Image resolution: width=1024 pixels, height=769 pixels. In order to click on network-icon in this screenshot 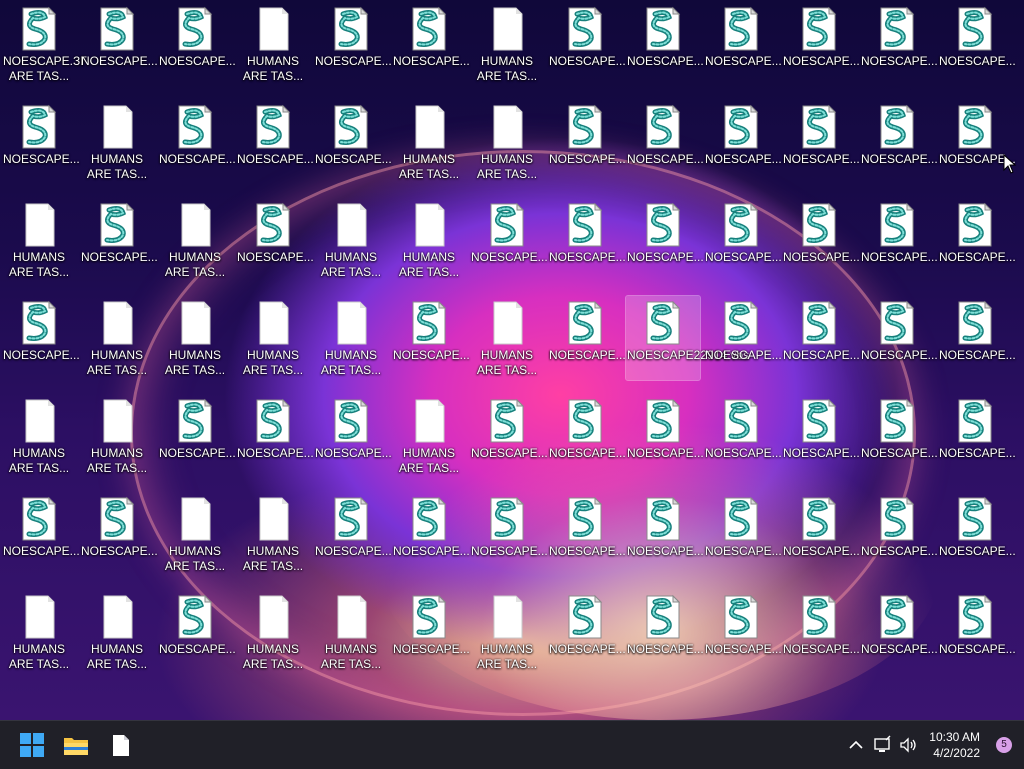, I will do `click(882, 745)`.